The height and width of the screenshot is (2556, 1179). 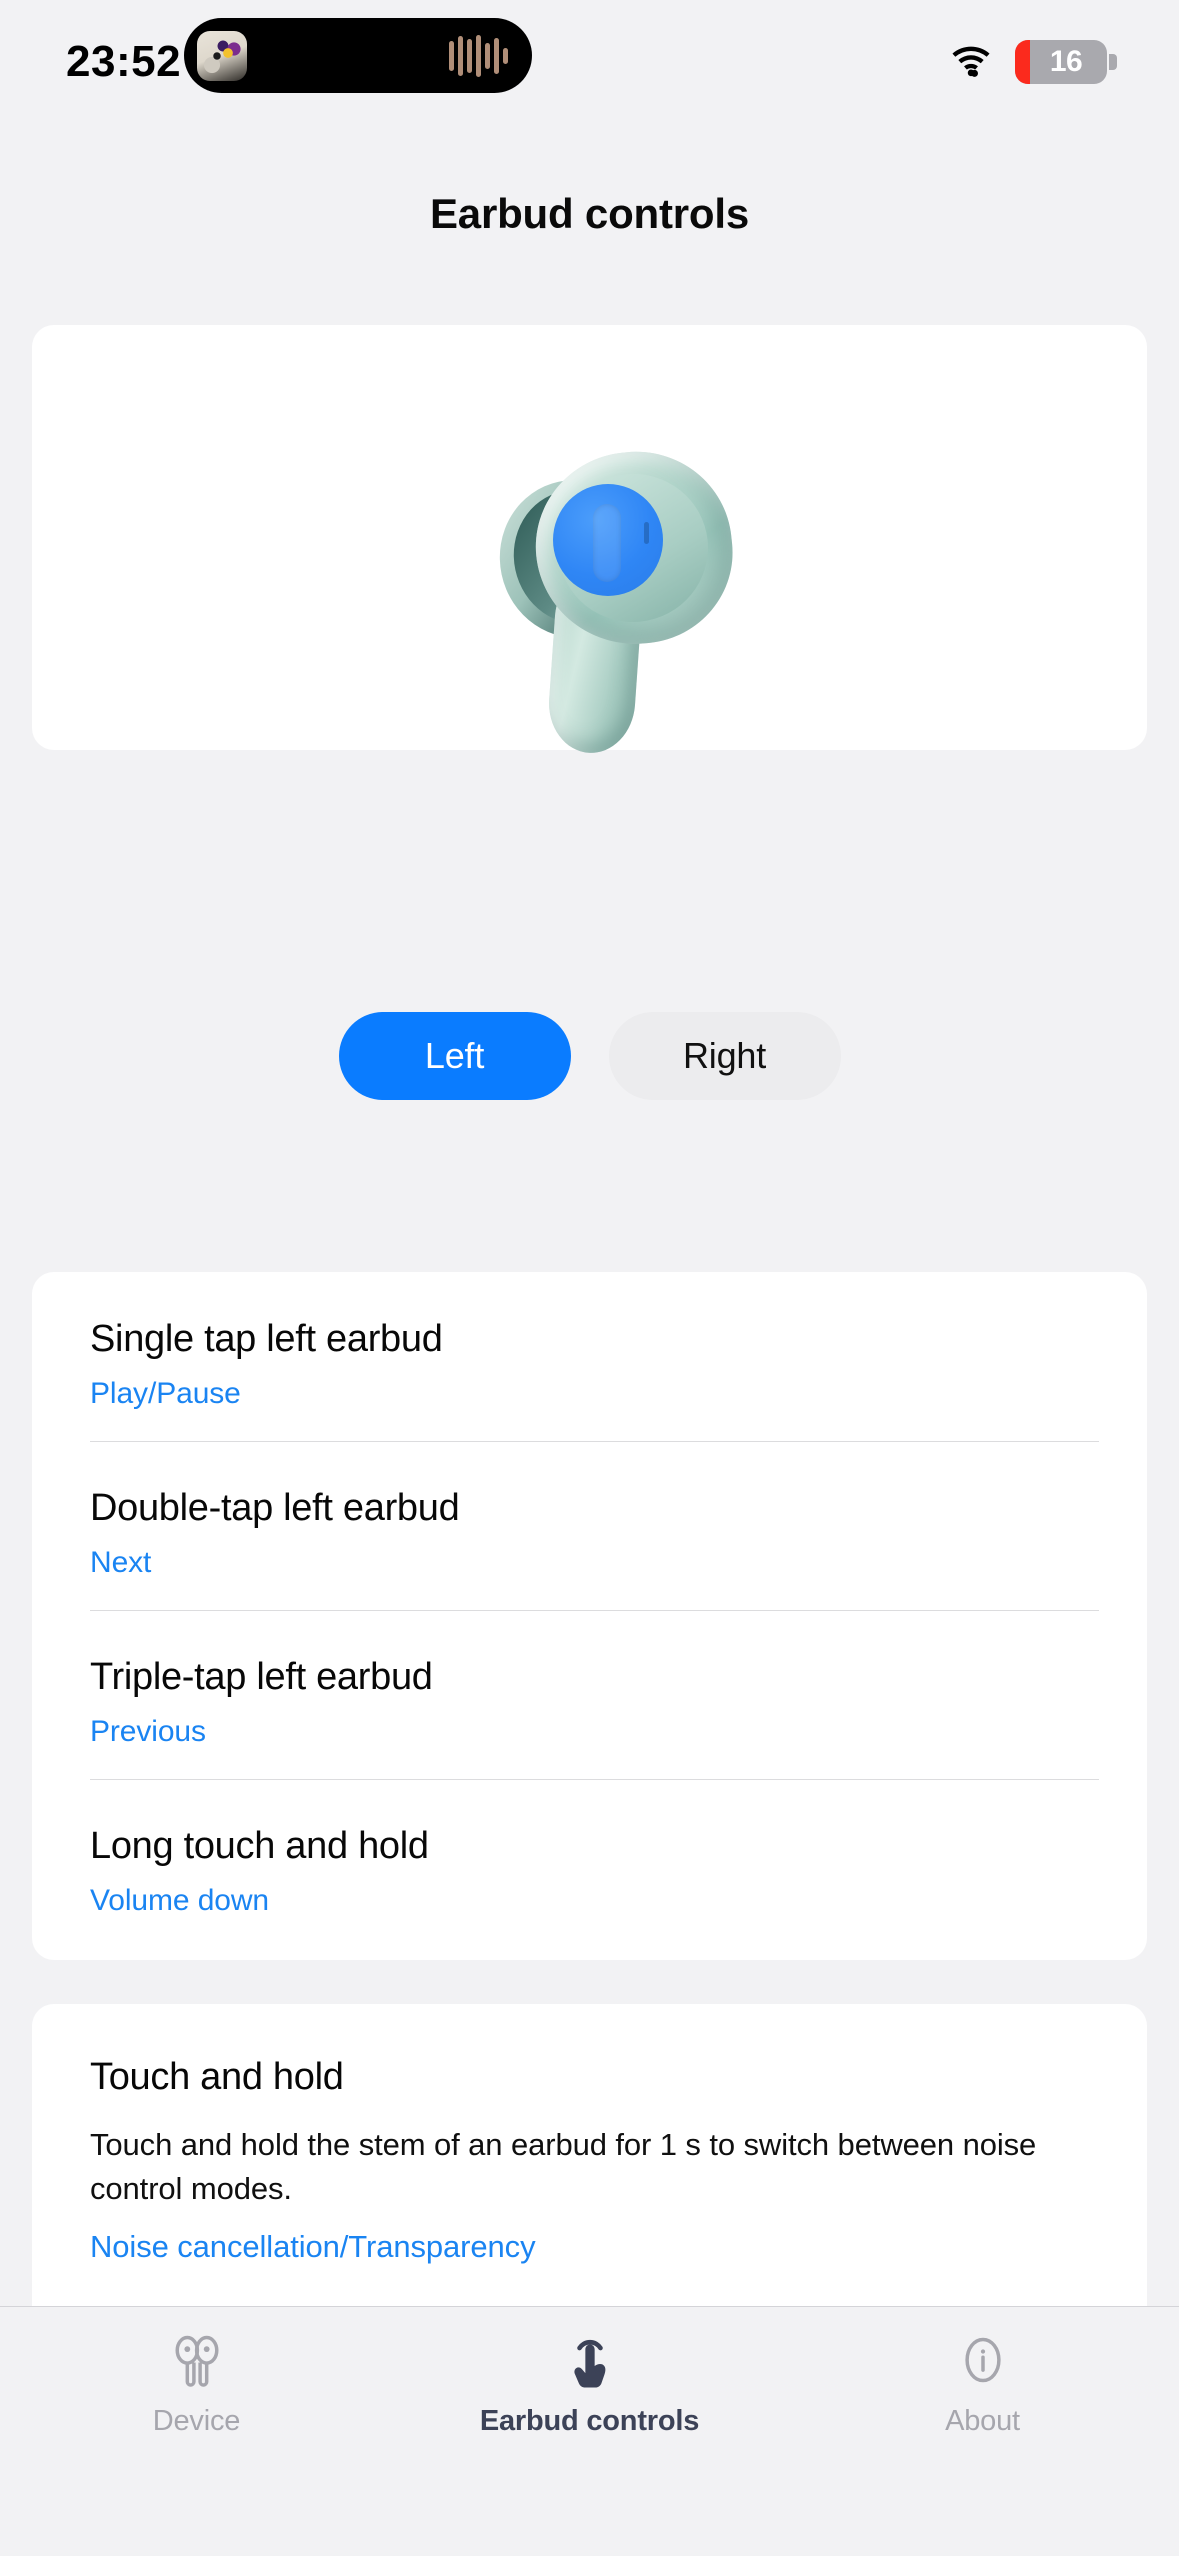 I want to click on dynamic-island, so click(x=358, y=55).